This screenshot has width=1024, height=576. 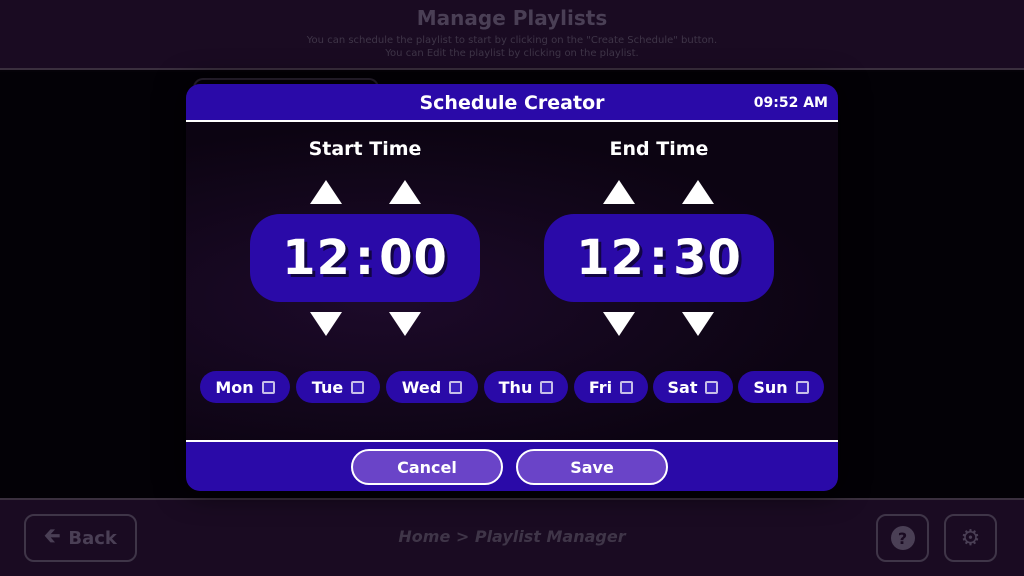 I want to click on end-hour-down-button, so click(x=619, y=324).